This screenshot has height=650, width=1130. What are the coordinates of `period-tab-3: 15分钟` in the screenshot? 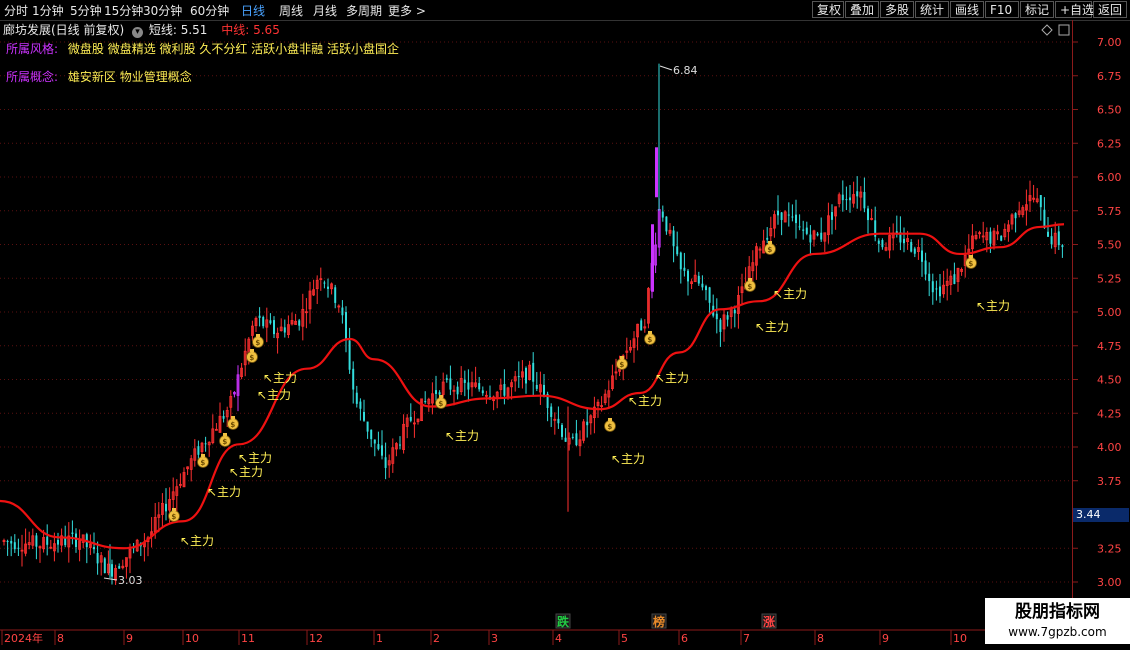 It's located at (123, 10).